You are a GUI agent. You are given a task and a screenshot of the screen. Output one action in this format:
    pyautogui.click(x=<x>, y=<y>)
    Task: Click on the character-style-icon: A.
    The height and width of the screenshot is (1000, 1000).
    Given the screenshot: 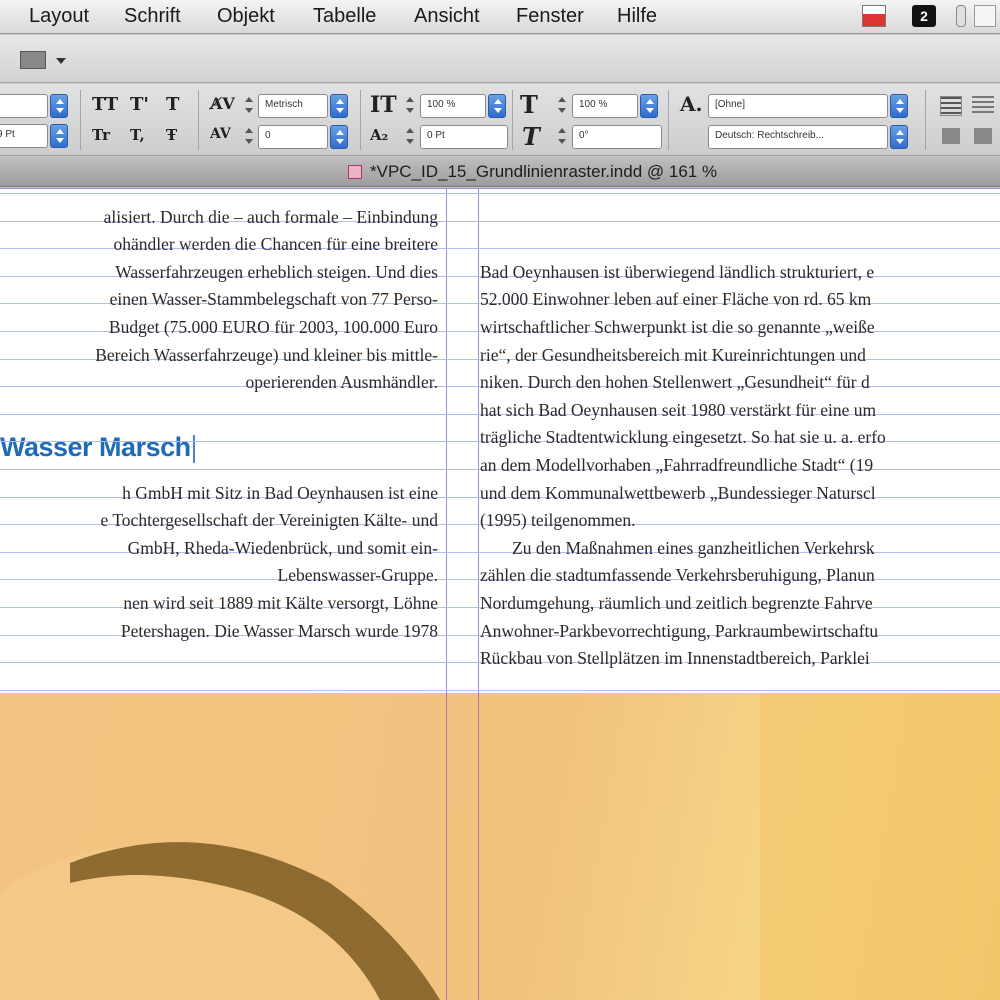 What is the action you would take?
    pyautogui.click(x=691, y=104)
    